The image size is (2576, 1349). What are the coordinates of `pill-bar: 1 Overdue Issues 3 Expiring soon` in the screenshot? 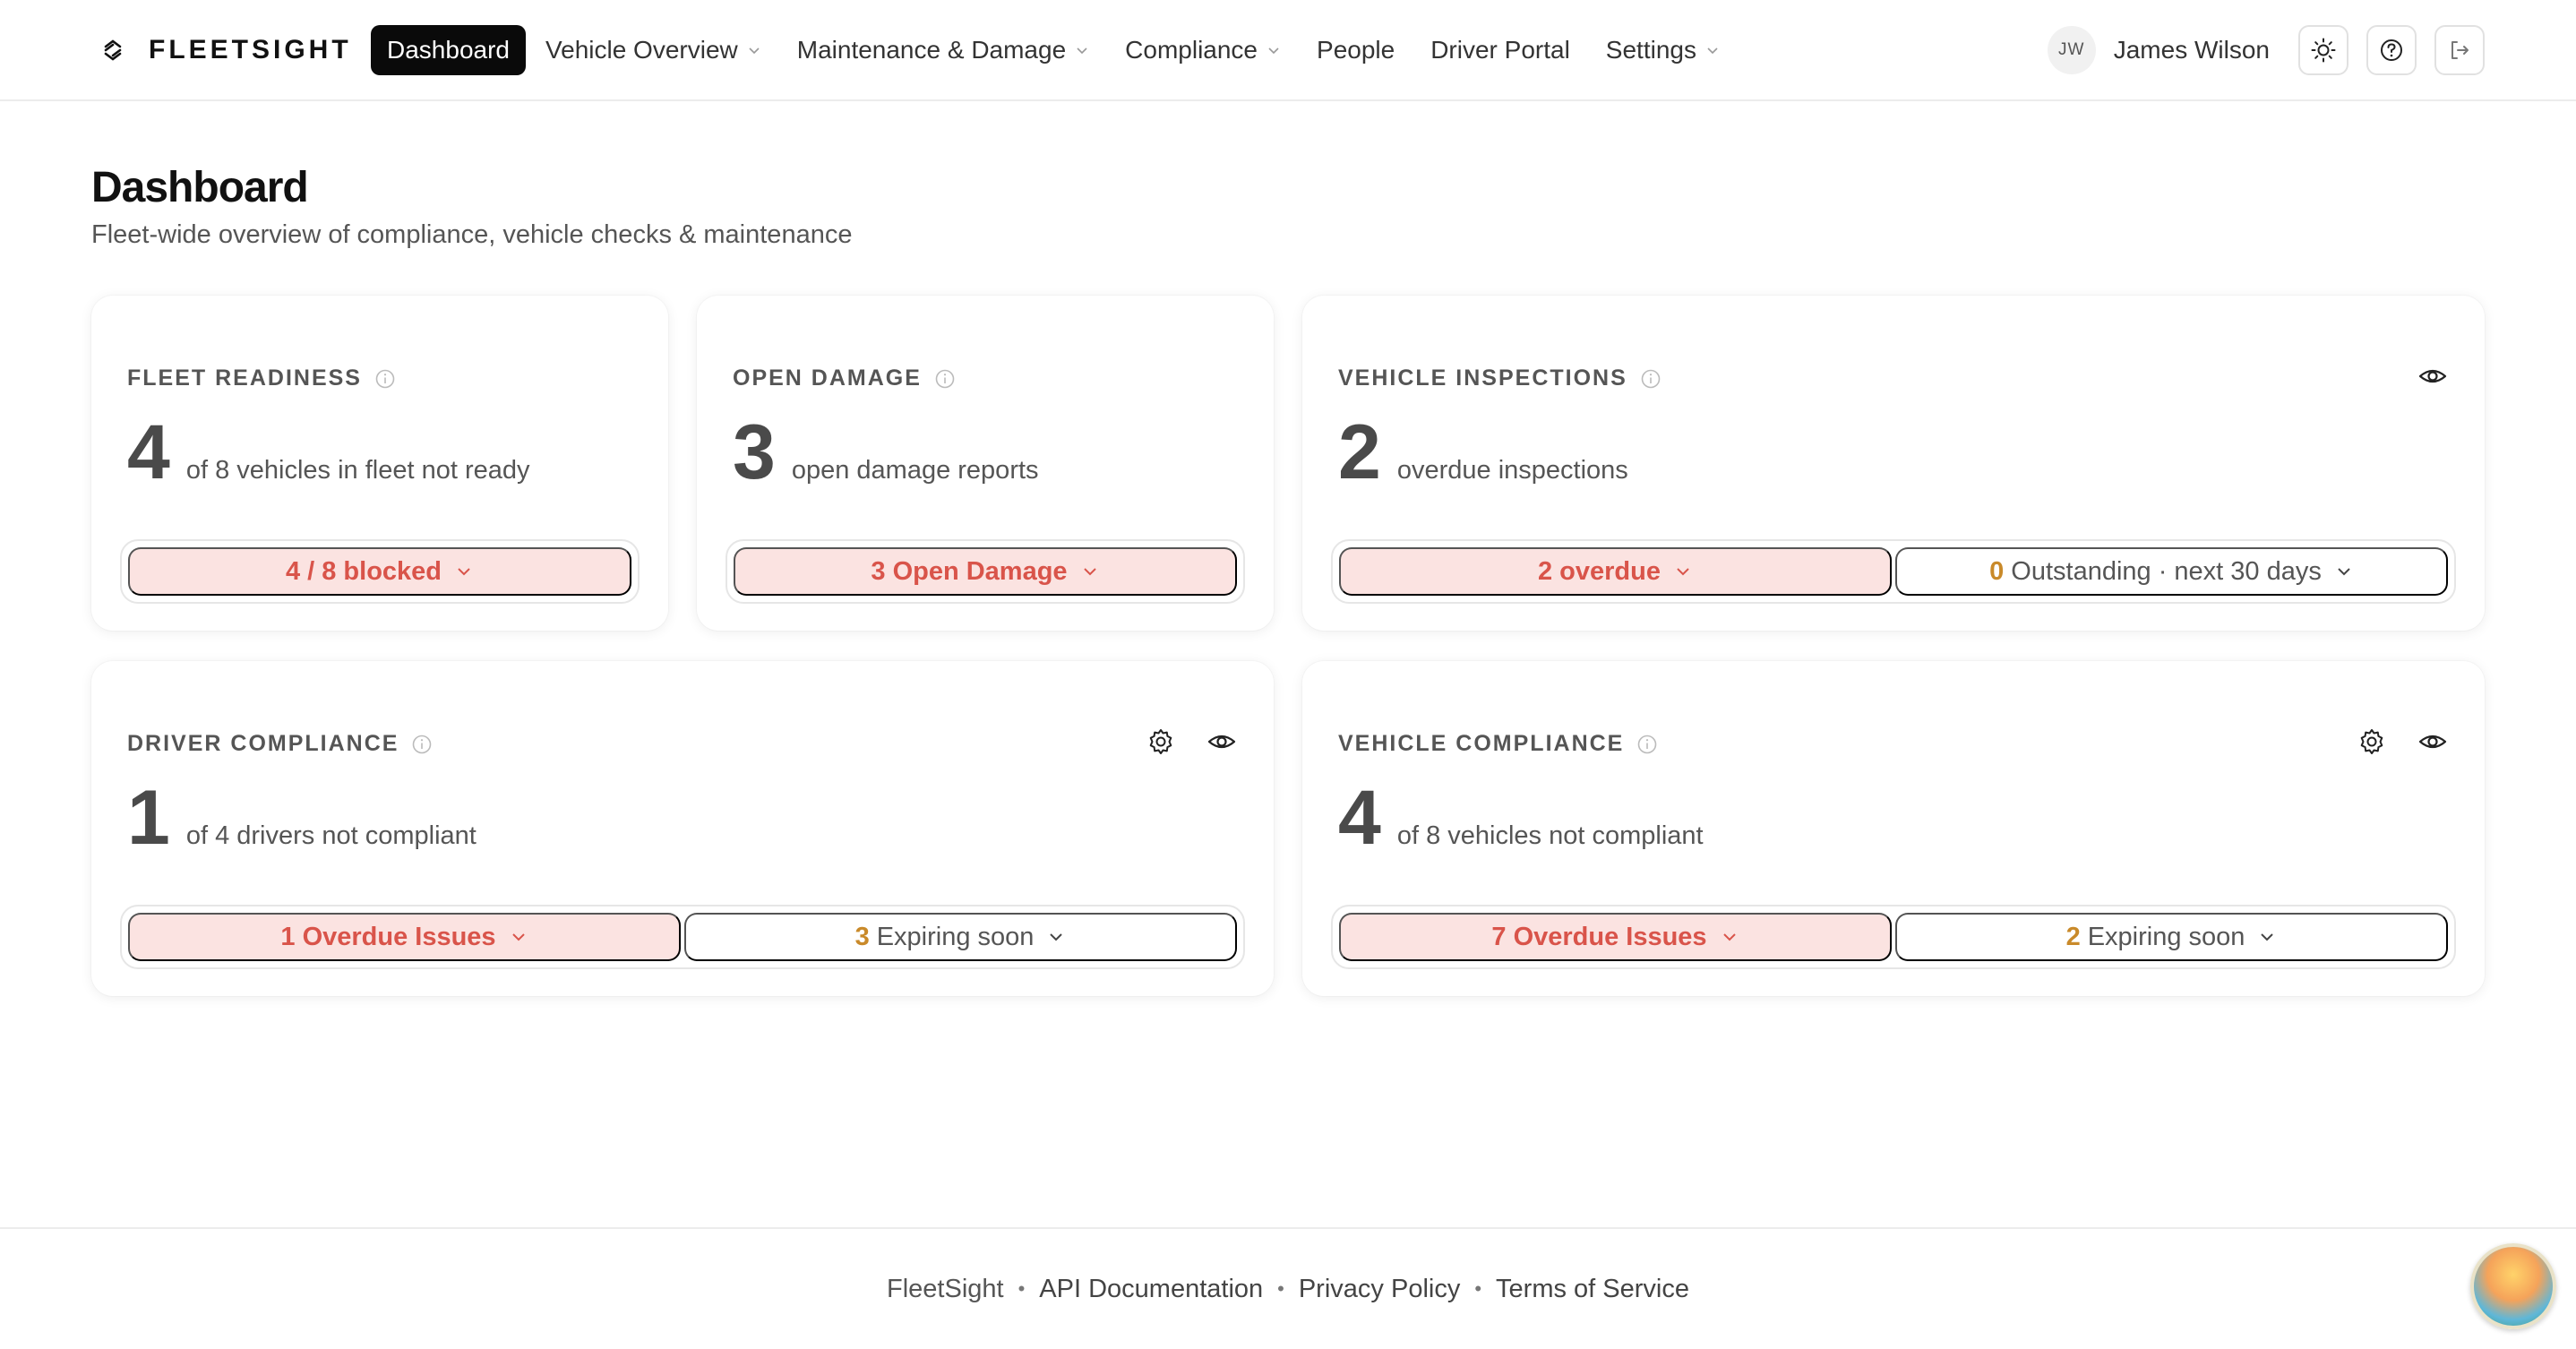 It's located at (682, 937).